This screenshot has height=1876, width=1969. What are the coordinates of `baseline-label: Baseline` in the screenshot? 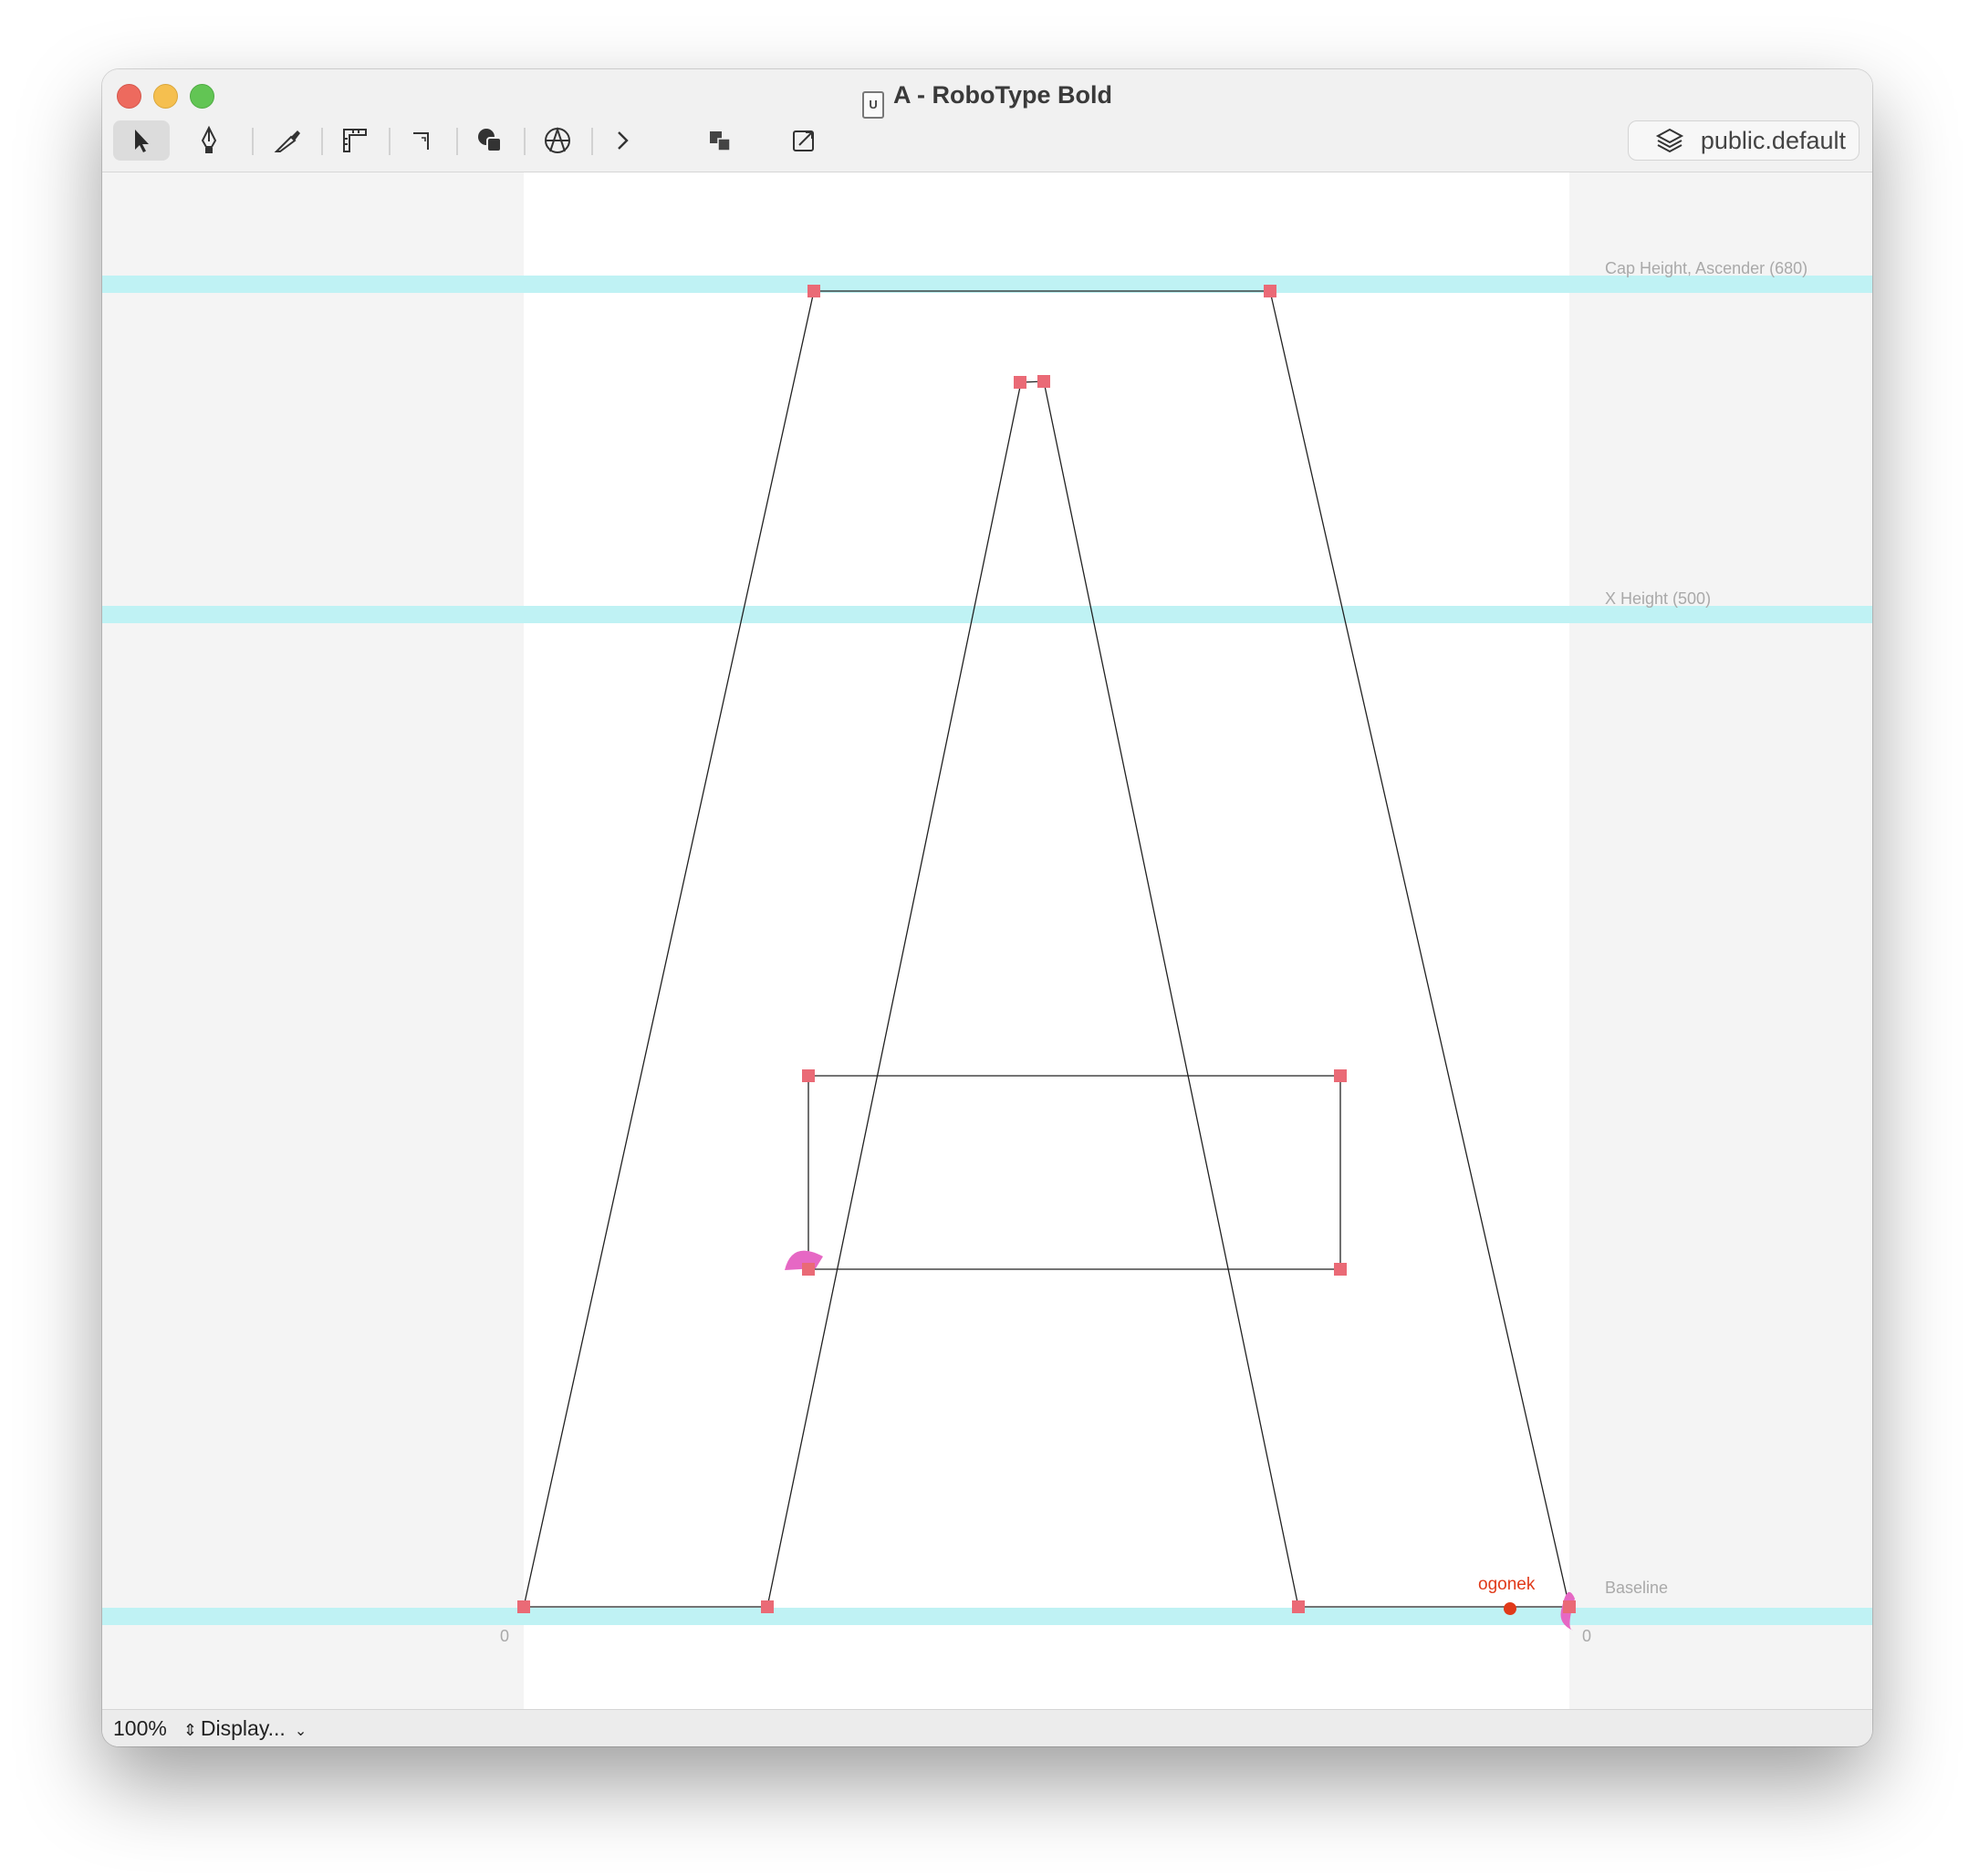 It's located at (1636, 1588).